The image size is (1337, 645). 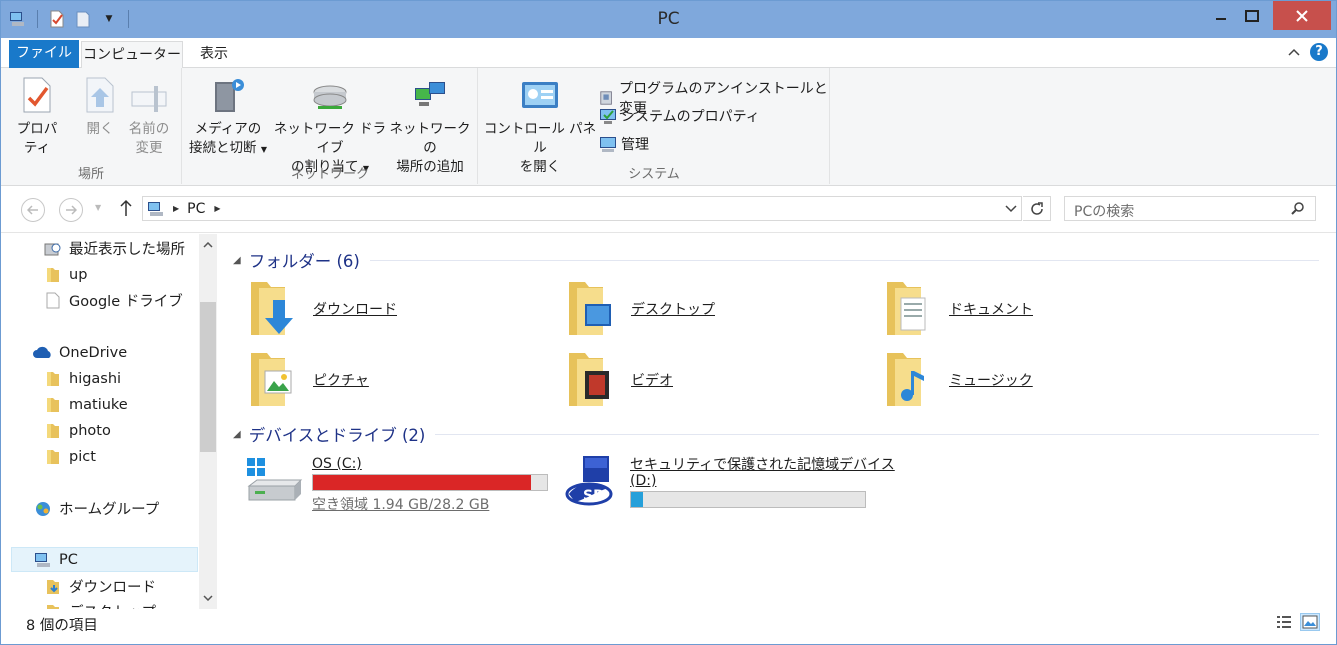 I want to click on scroll-up-icon, so click(x=208, y=244).